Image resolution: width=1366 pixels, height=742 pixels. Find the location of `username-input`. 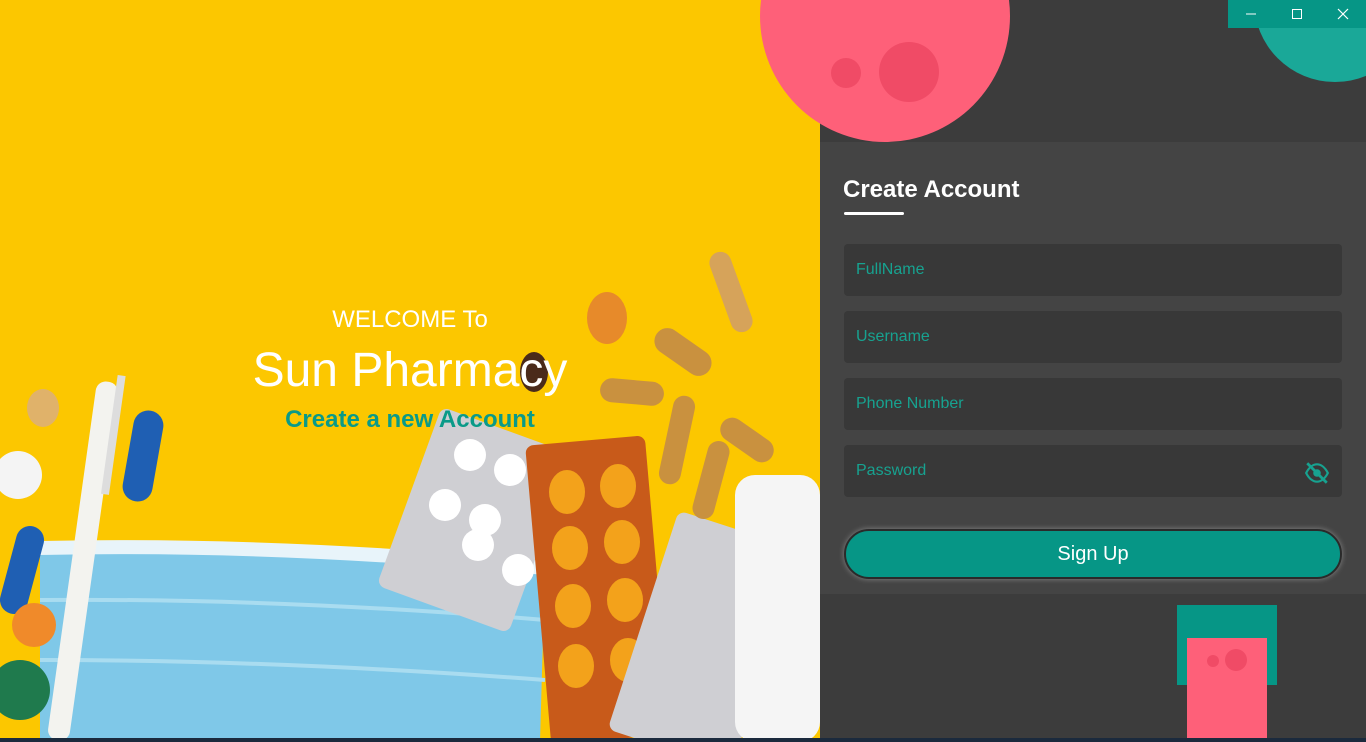

username-input is located at coordinates (1093, 337).